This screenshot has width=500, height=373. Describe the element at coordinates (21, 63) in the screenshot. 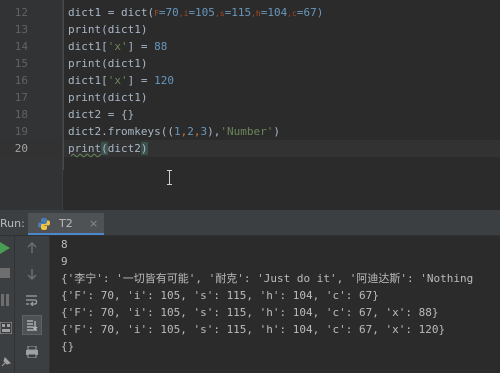

I see `line-number: 15` at that location.